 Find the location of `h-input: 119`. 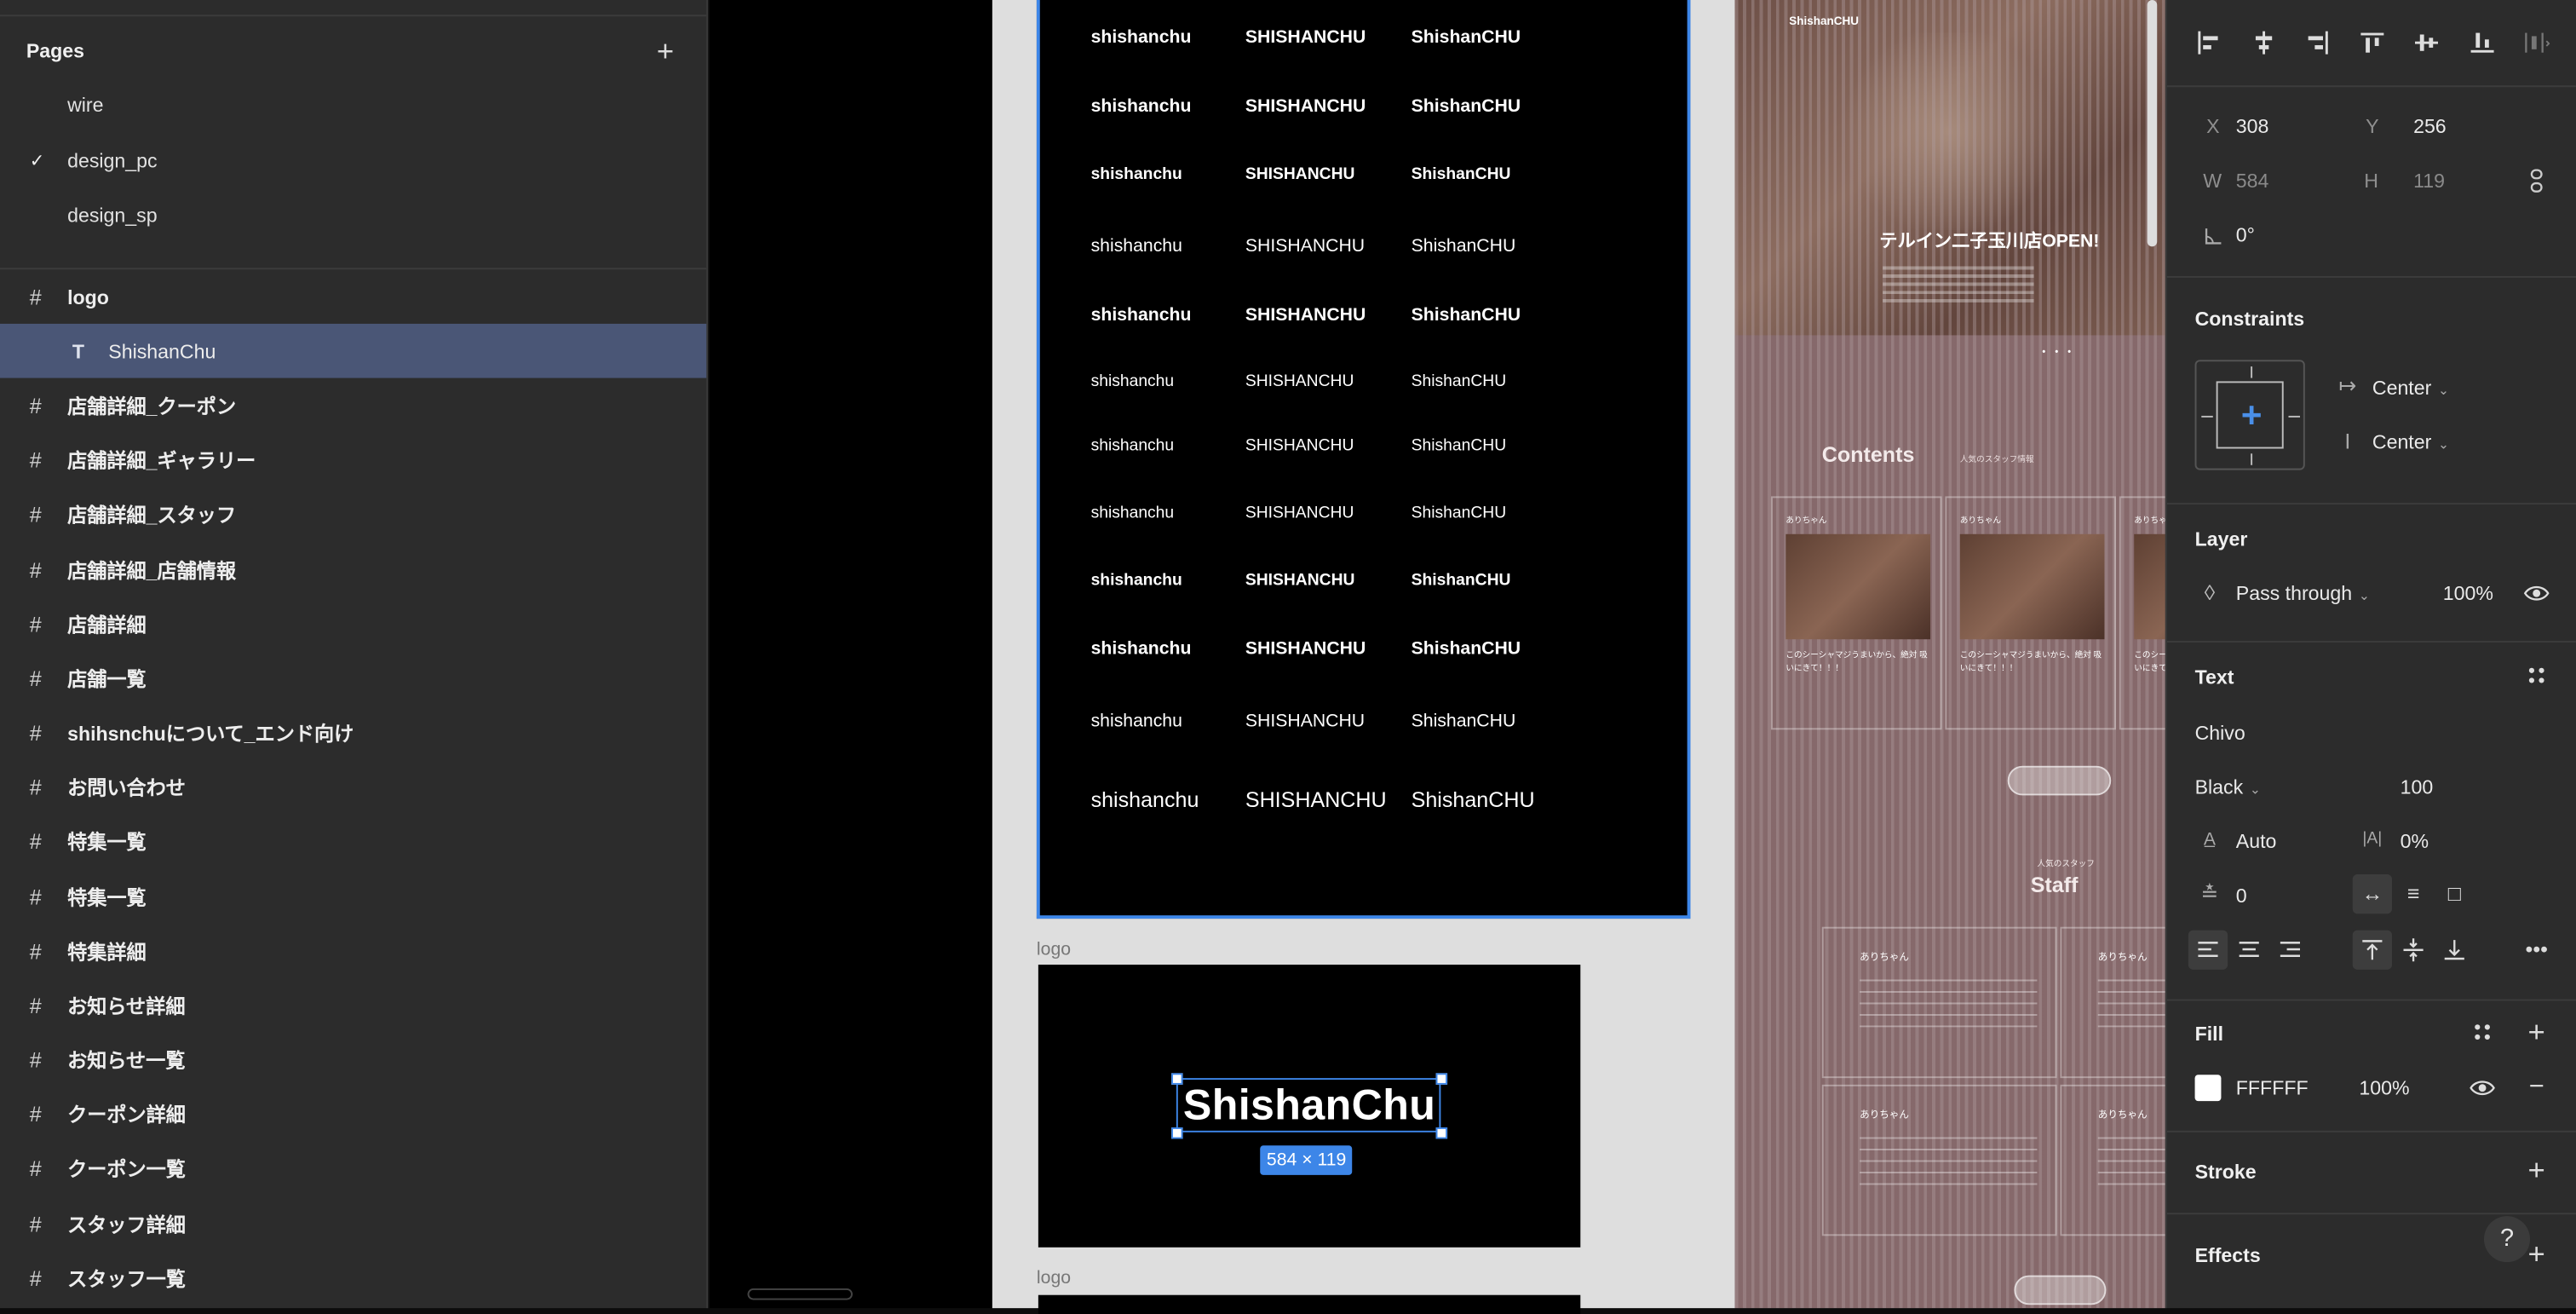

h-input: 119 is located at coordinates (2429, 181).